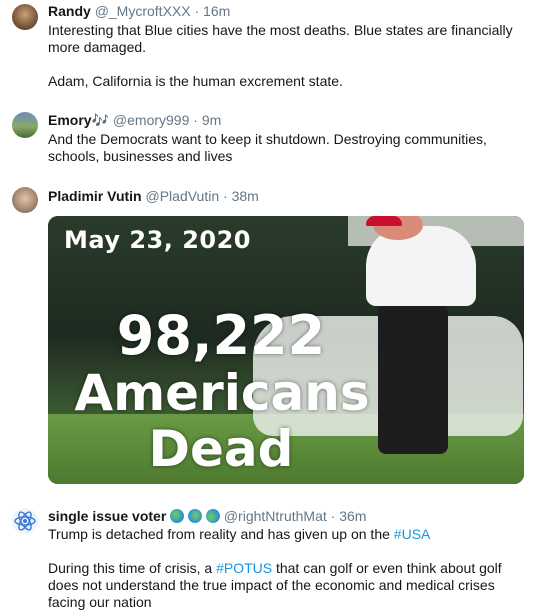 This screenshot has width=545, height=611. I want to click on user-handle: @PladVutin, so click(183, 196).